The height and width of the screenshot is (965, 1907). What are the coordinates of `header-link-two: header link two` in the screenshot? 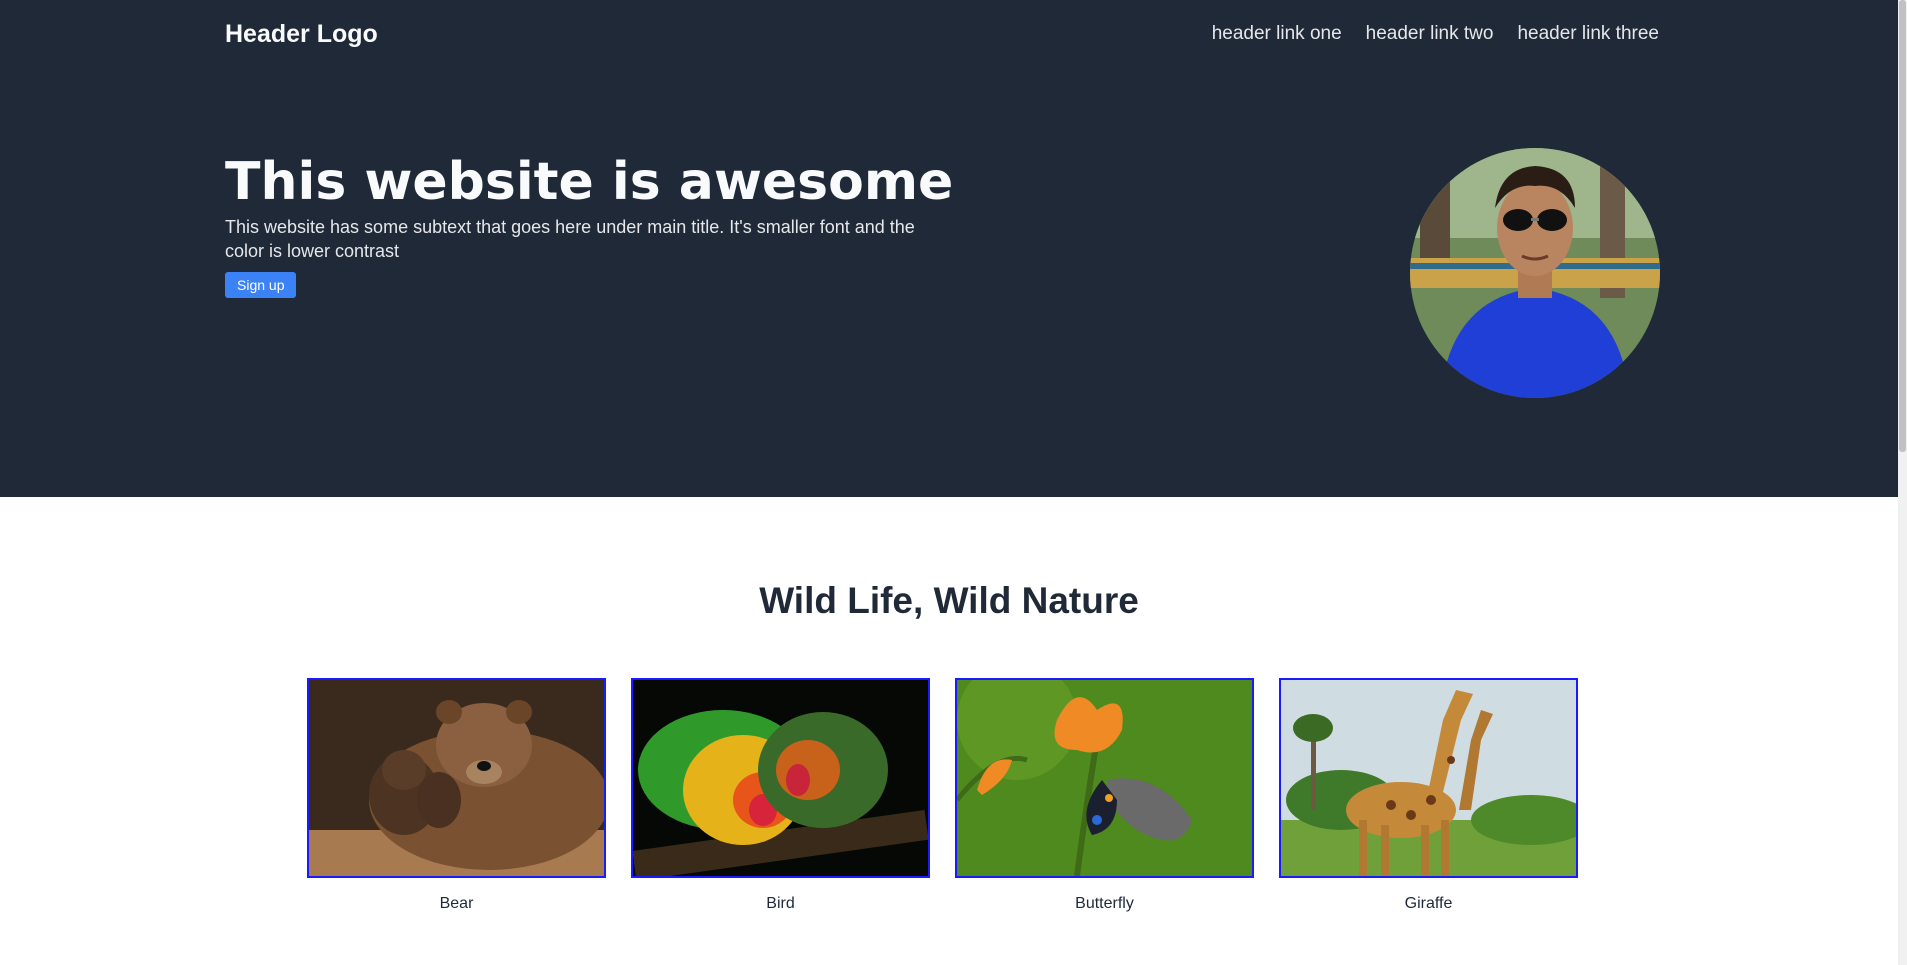 It's located at (1430, 34).